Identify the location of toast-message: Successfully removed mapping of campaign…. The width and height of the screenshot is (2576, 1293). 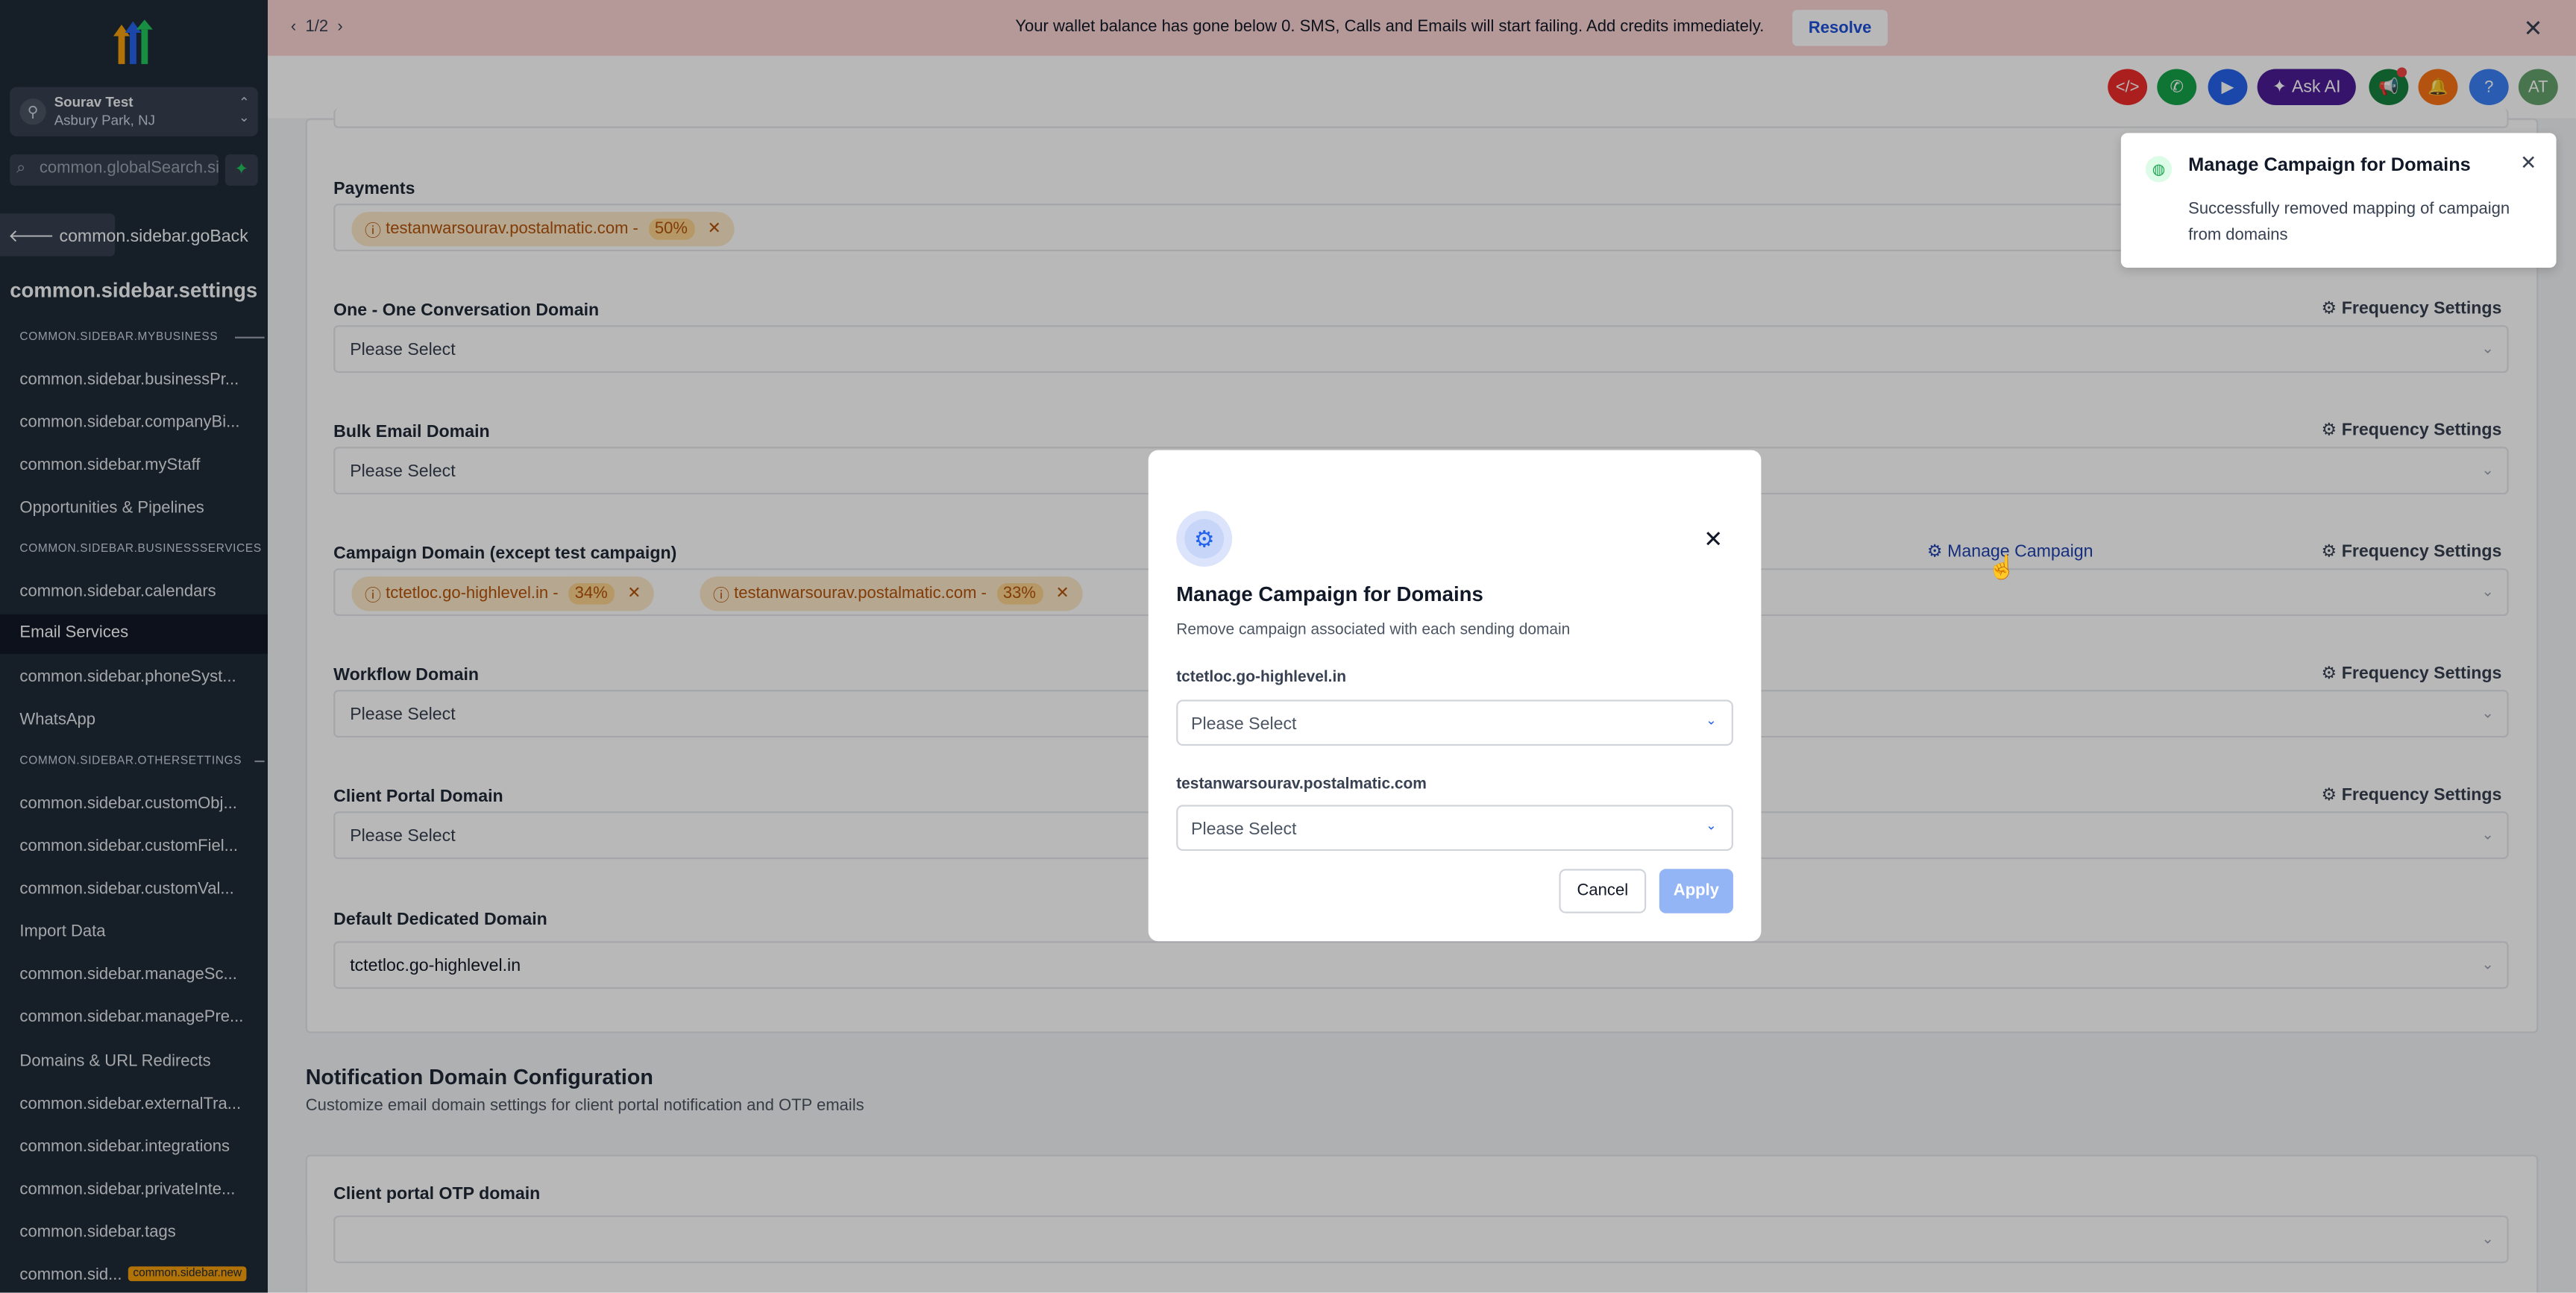
(2349, 222).